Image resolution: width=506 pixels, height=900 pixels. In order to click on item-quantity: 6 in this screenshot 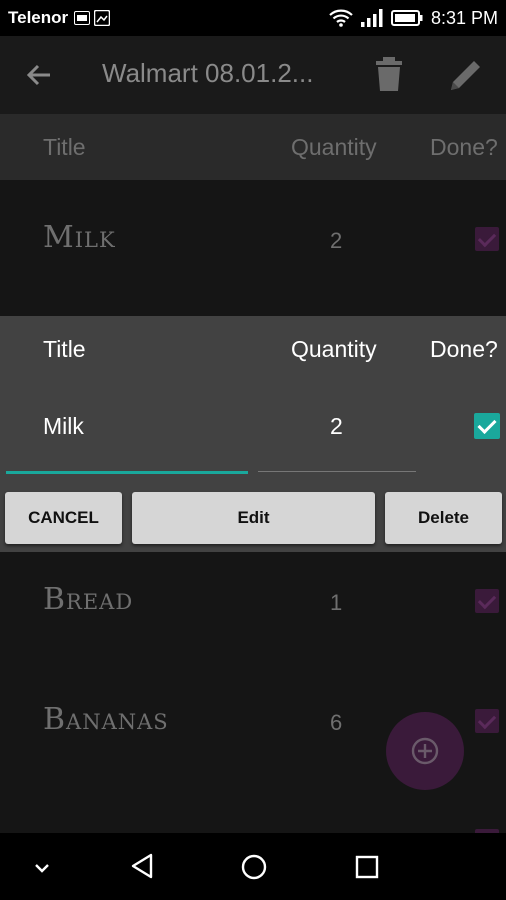, I will do `click(336, 722)`.